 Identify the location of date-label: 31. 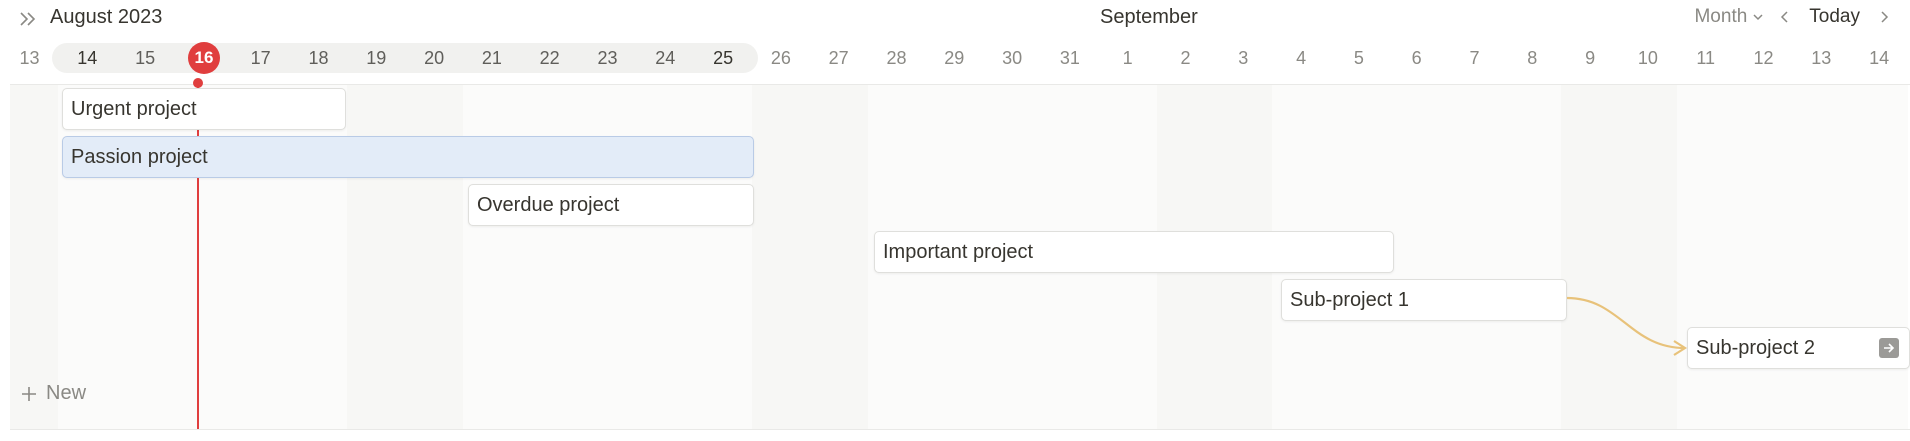
(1069, 58).